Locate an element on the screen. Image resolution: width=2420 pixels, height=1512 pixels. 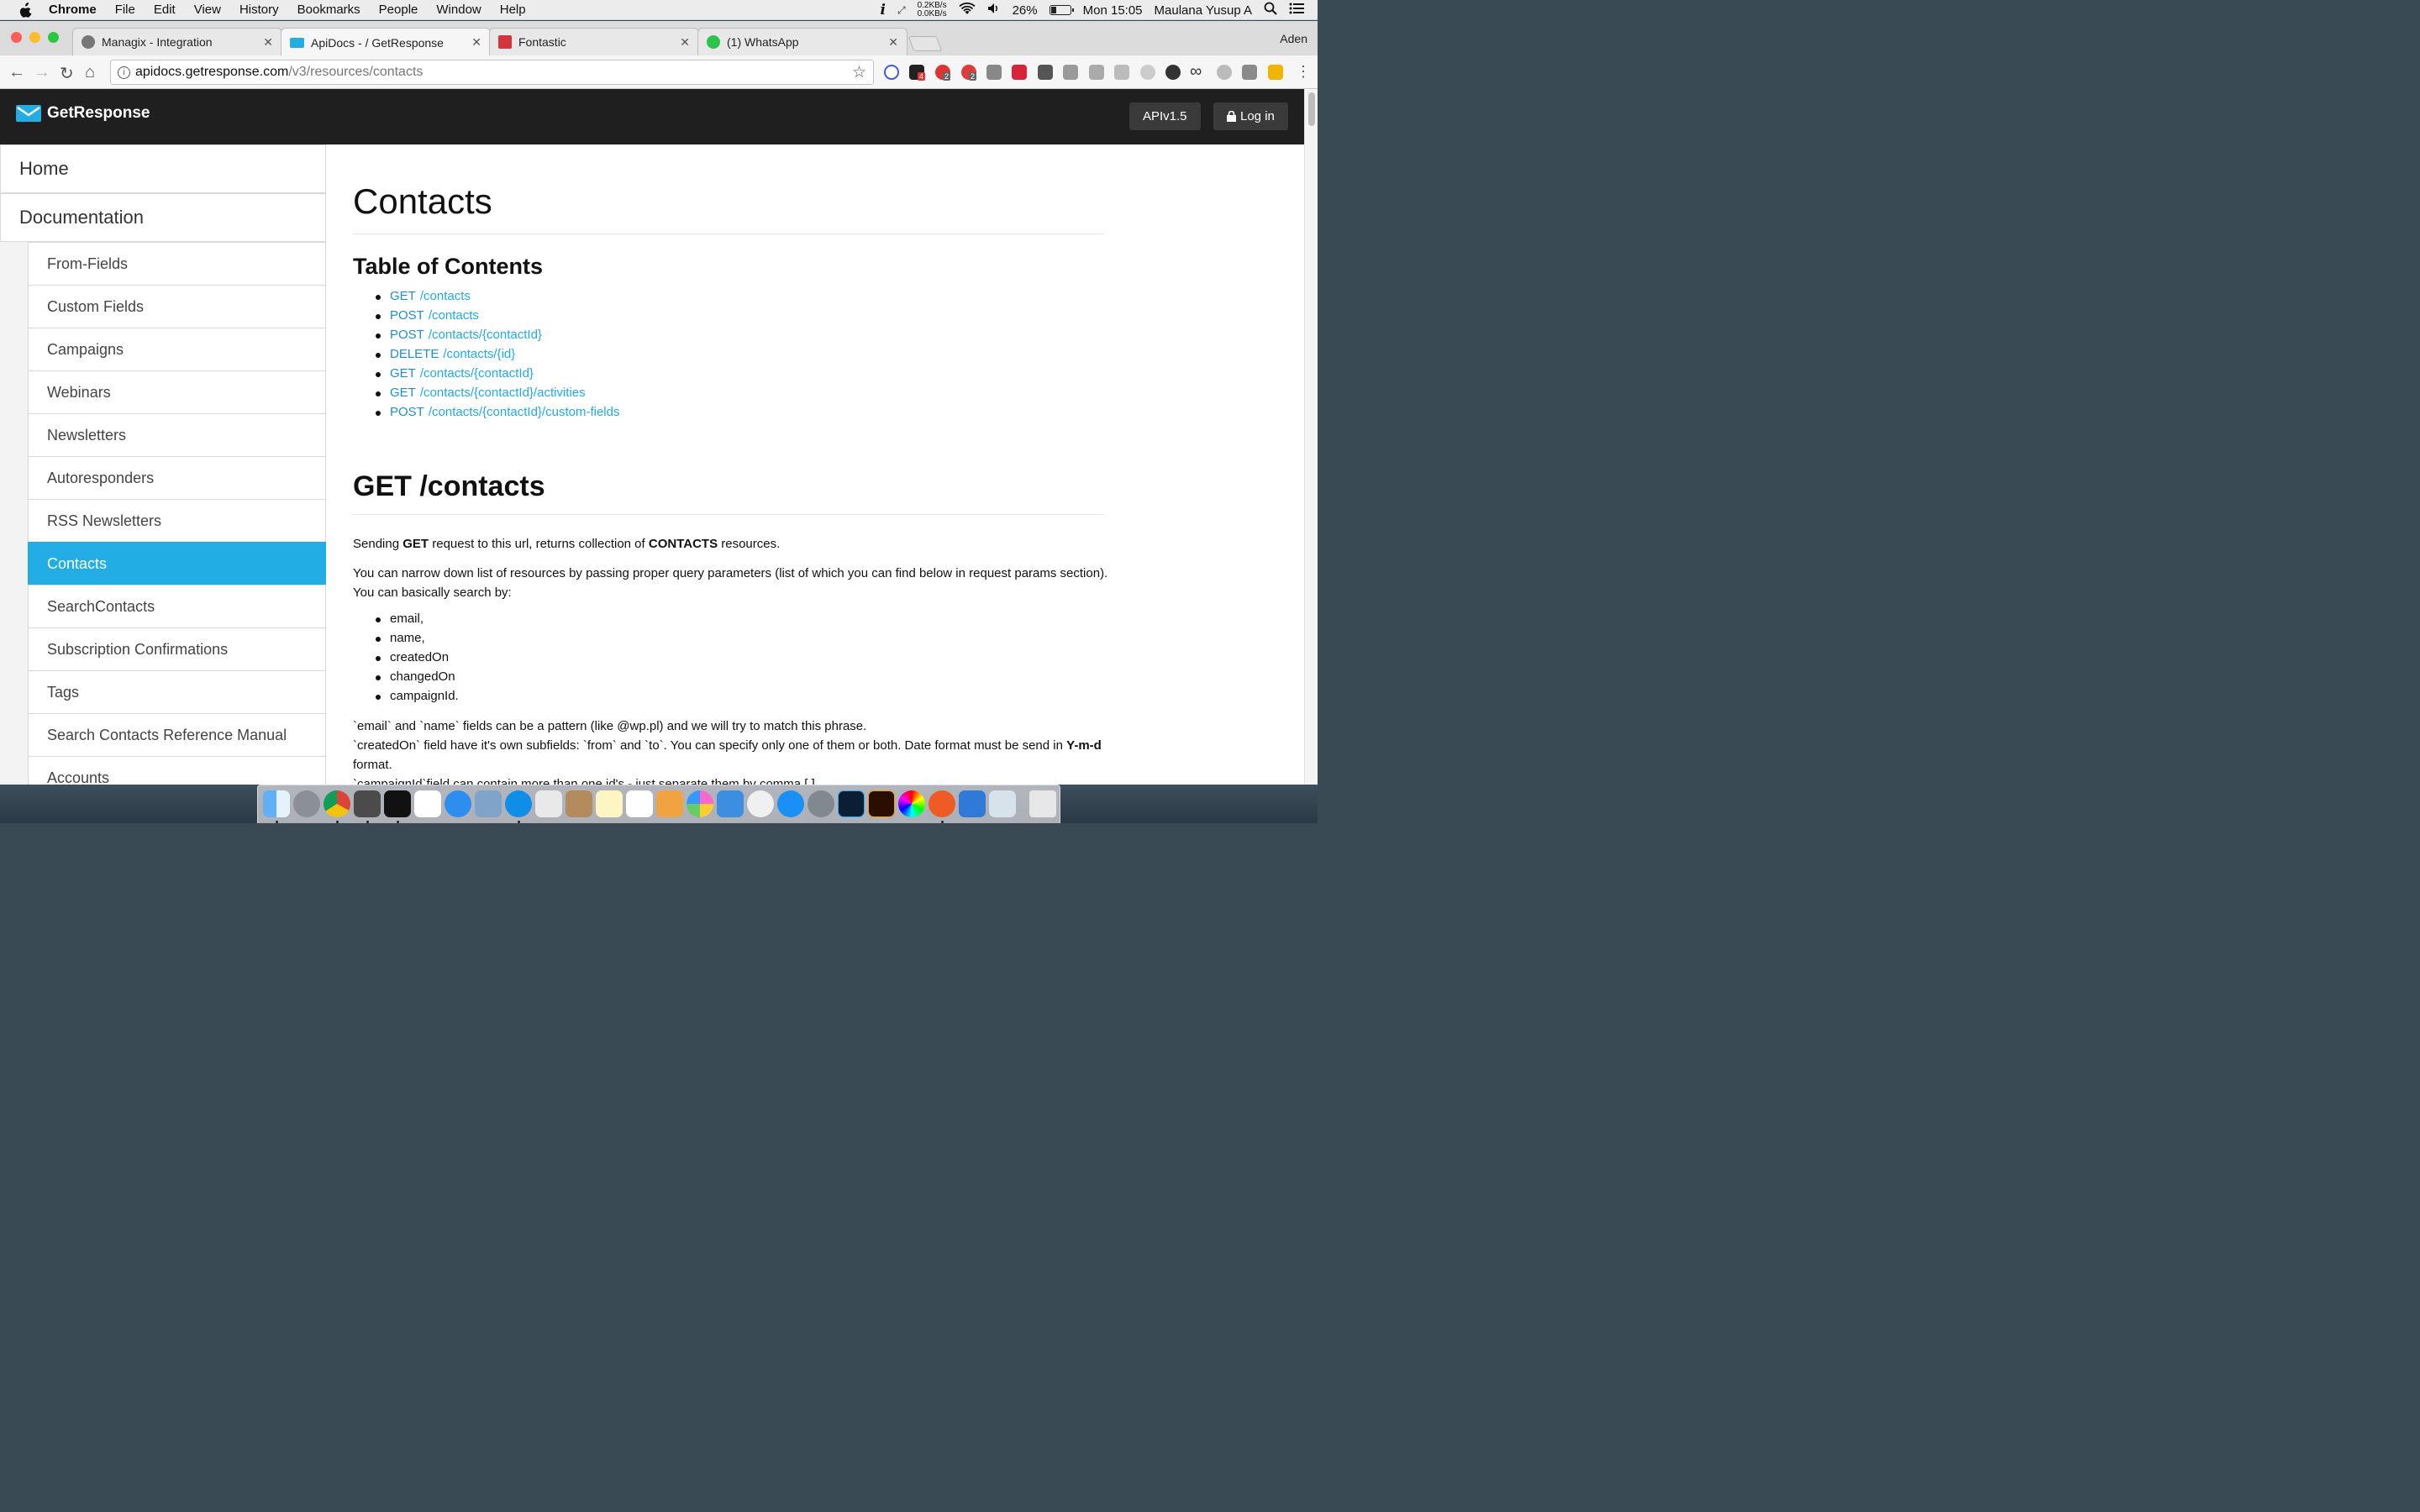
sidebar-item-accounts: Accounts is located at coordinates (177, 770).